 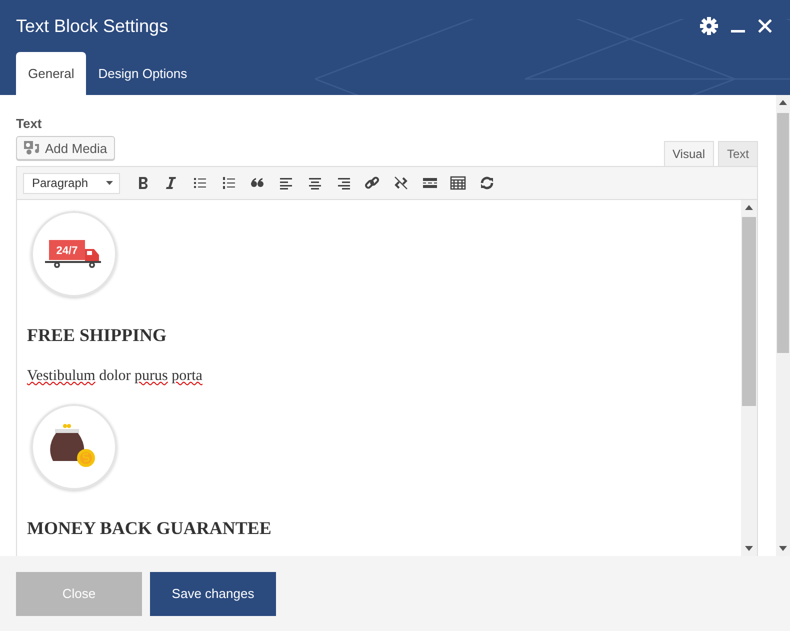 What do you see at coordinates (143, 73) in the screenshot?
I see `tab: Design Options` at bounding box center [143, 73].